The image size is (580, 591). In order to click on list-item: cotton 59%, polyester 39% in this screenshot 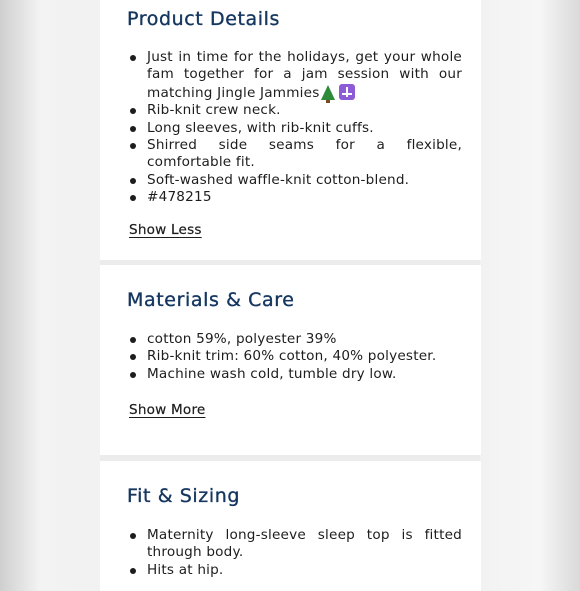, I will do `click(295, 339)`.